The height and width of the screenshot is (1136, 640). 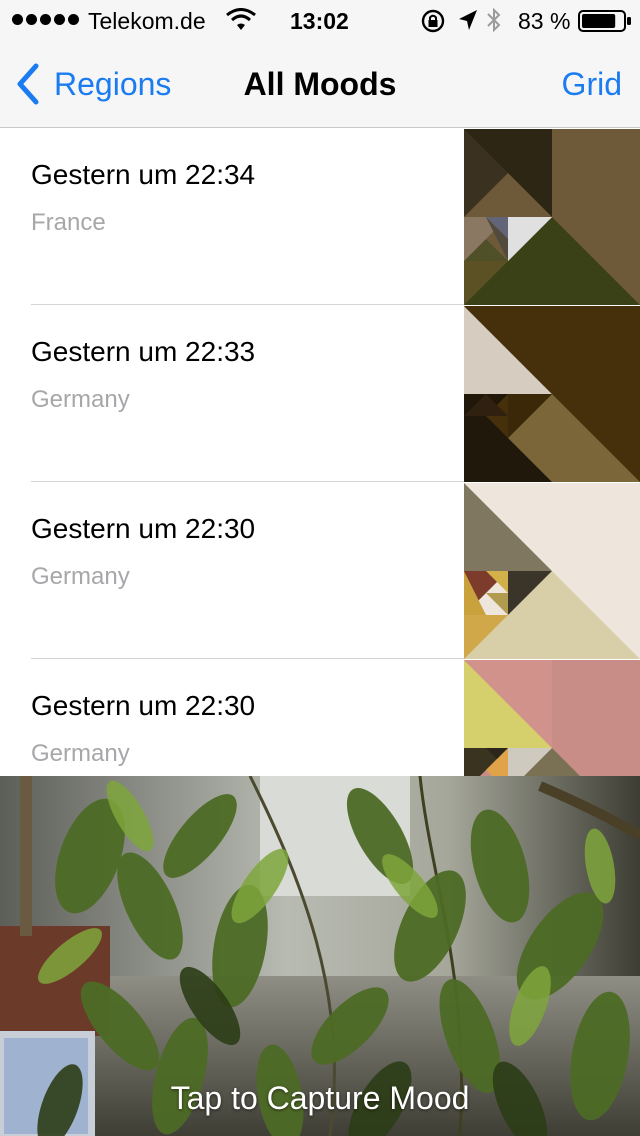 I want to click on battery-icon, so click(x=604, y=21).